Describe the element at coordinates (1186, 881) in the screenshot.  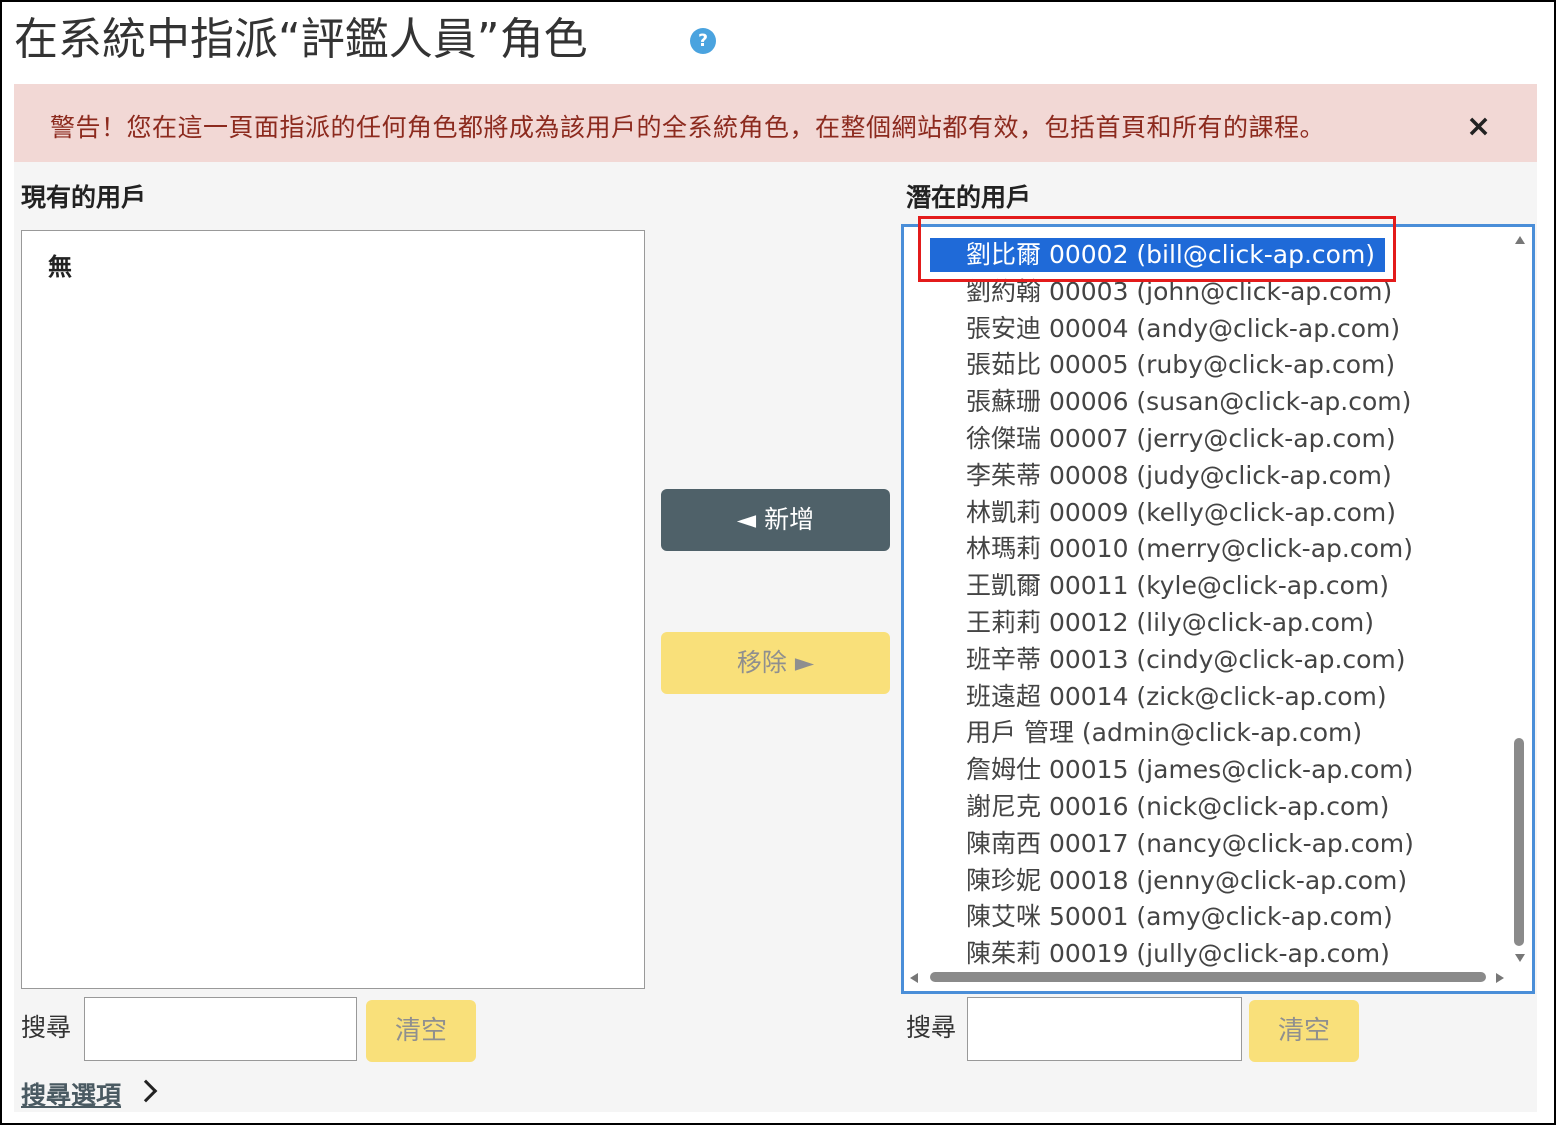
I see `list-item: 陳珍妮 00018 (jenny@click-ap.com)` at that location.